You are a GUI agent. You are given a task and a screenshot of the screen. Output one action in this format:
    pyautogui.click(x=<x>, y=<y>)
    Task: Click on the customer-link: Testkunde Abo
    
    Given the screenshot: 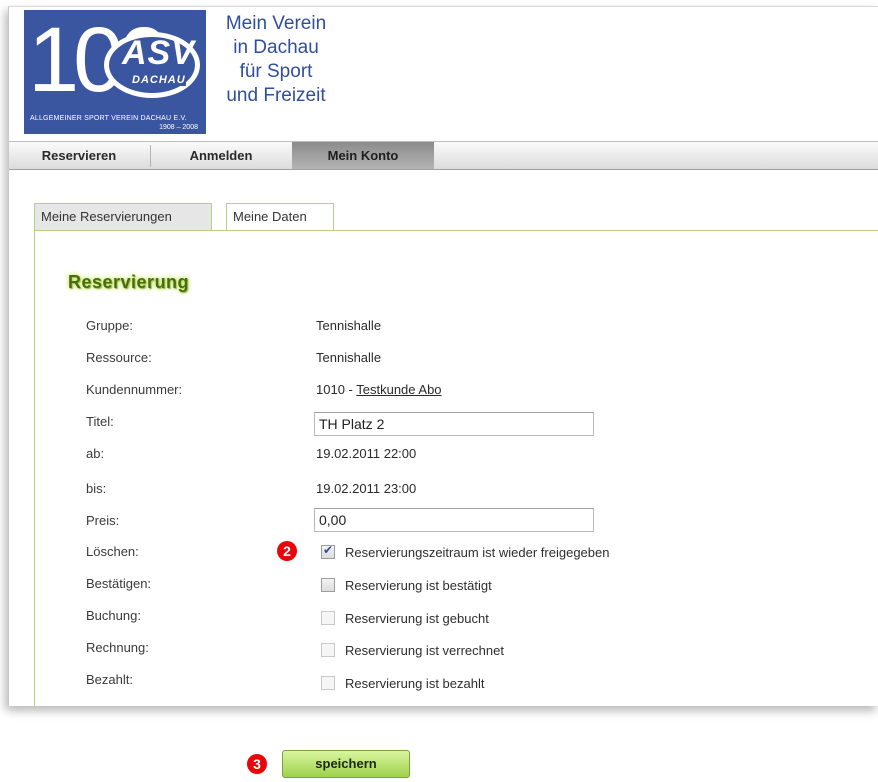 What is the action you would take?
    pyautogui.click(x=398, y=389)
    